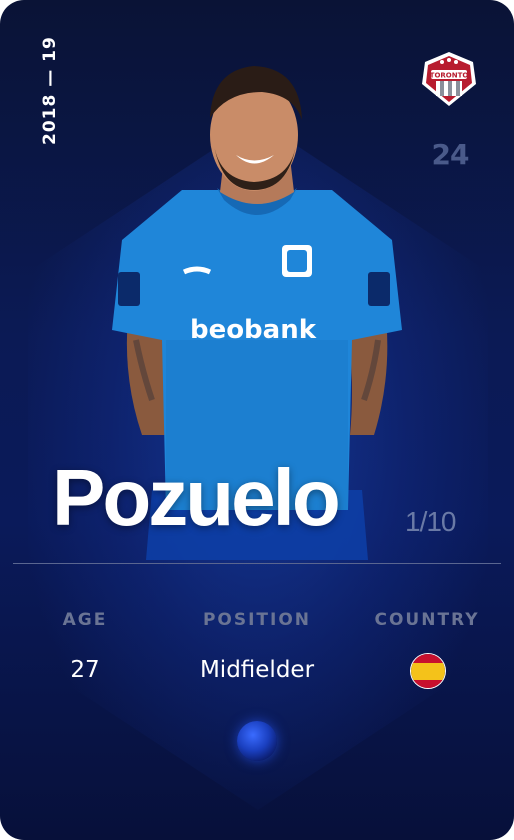  What do you see at coordinates (85, 620) in the screenshot?
I see `age-label: AGE` at bounding box center [85, 620].